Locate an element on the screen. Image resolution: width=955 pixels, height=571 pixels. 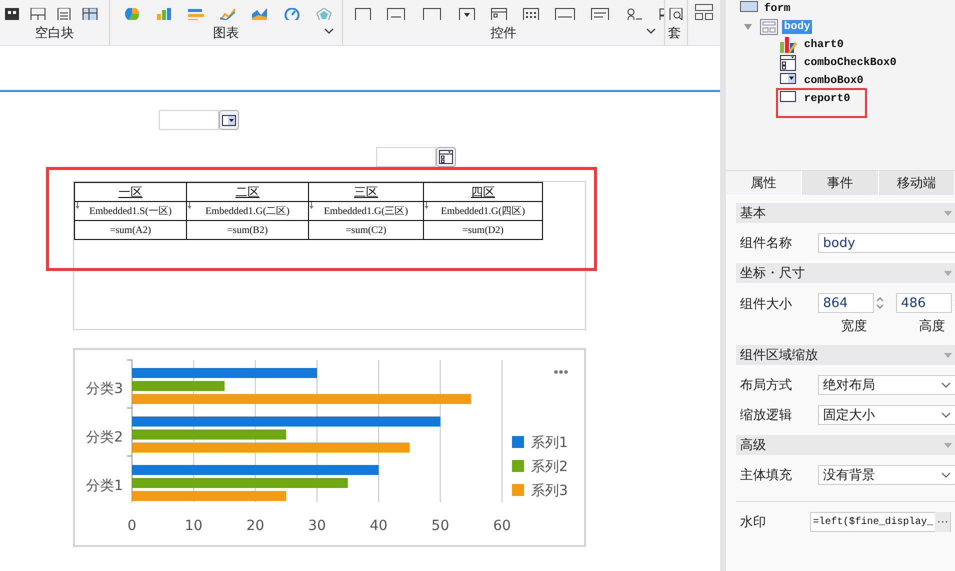
axis-tick-label: 20 is located at coordinates (255, 526).